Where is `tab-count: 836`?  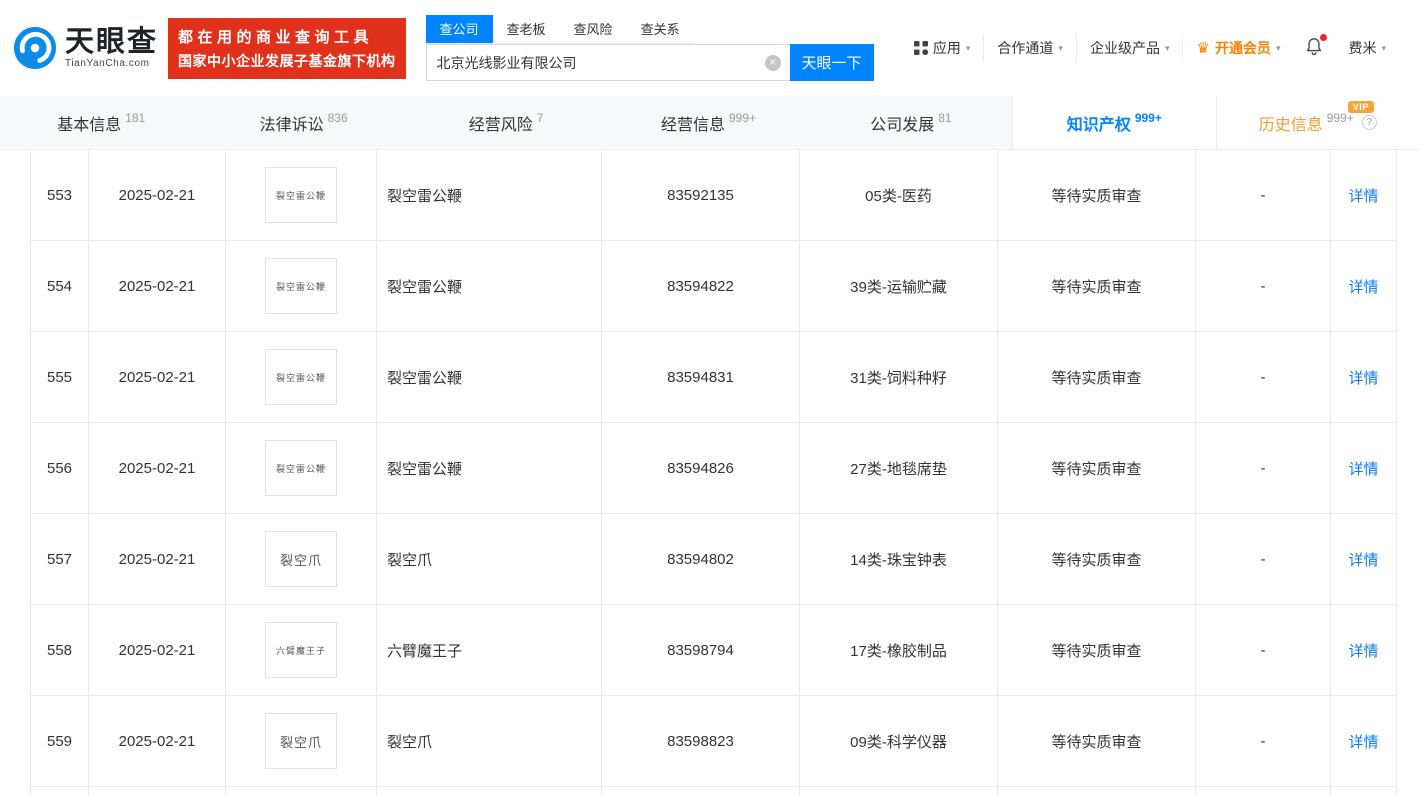 tab-count: 836 is located at coordinates (337, 117).